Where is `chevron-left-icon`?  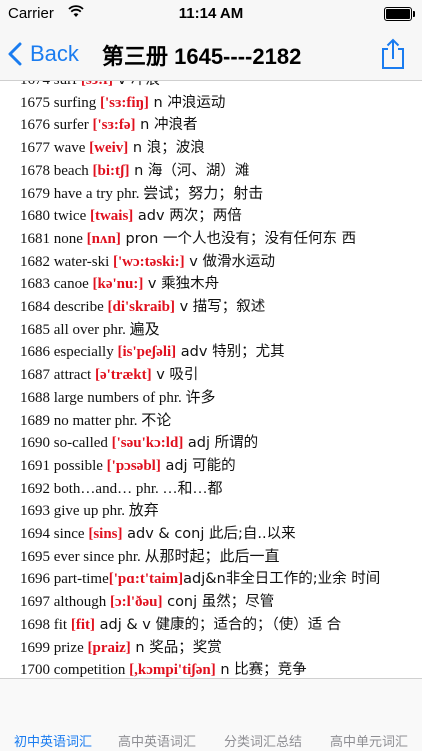 chevron-left-icon is located at coordinates (15, 54).